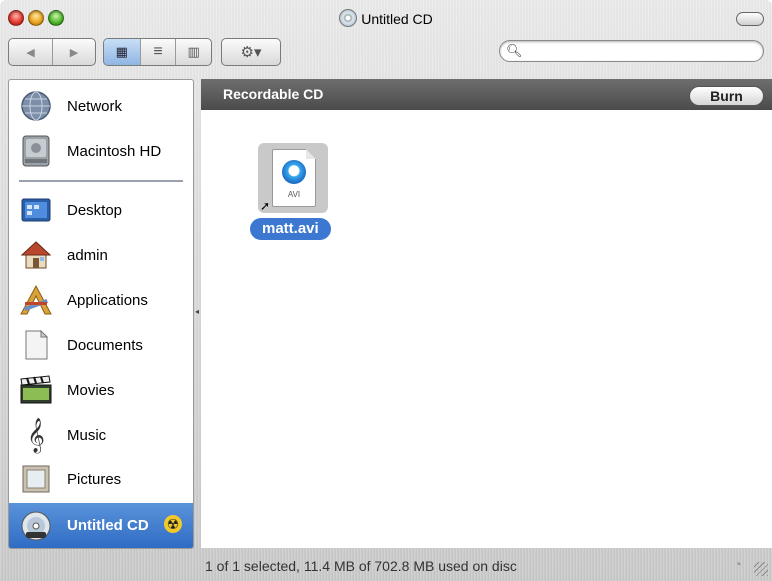 The height and width of the screenshot is (581, 772). Describe the element at coordinates (514, 50) in the screenshot. I see `search-icon: 🔍︎` at that location.